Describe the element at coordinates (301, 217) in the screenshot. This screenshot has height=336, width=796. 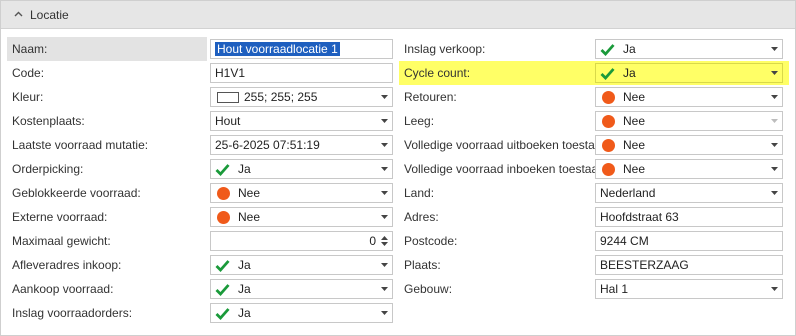
I see `externe-select: Nee` at that location.